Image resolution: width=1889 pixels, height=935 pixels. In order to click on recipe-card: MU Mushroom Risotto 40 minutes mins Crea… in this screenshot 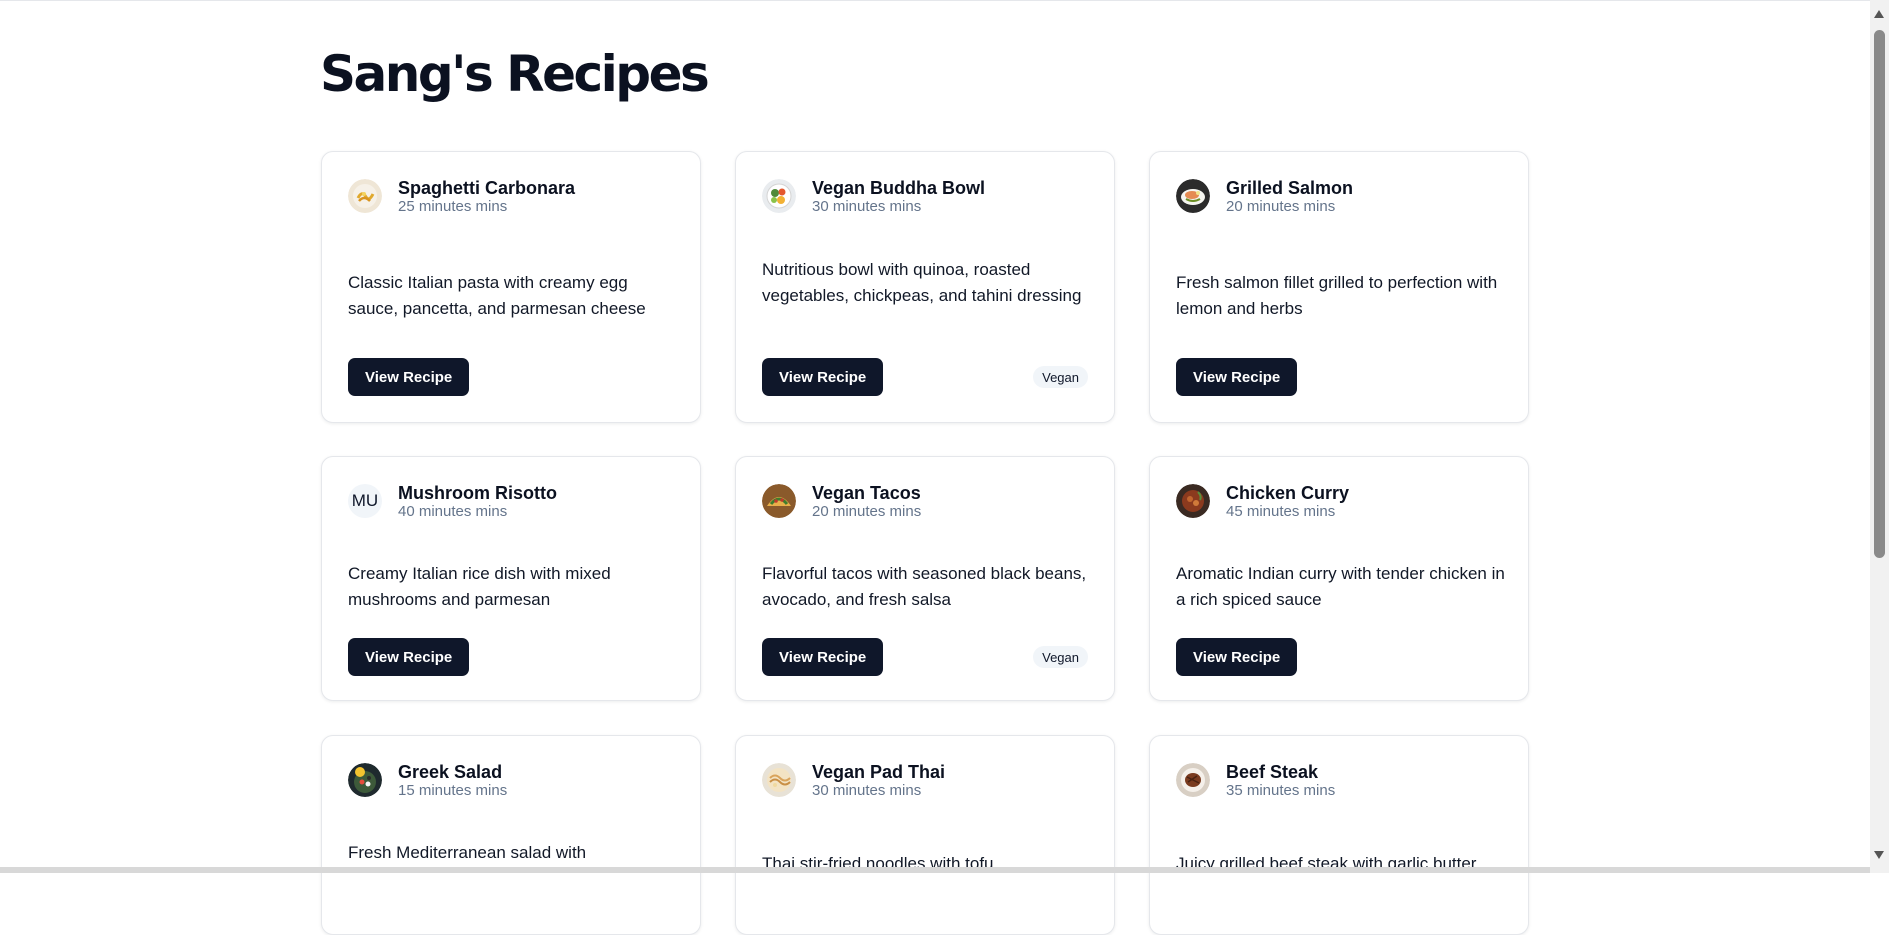, I will do `click(511, 578)`.